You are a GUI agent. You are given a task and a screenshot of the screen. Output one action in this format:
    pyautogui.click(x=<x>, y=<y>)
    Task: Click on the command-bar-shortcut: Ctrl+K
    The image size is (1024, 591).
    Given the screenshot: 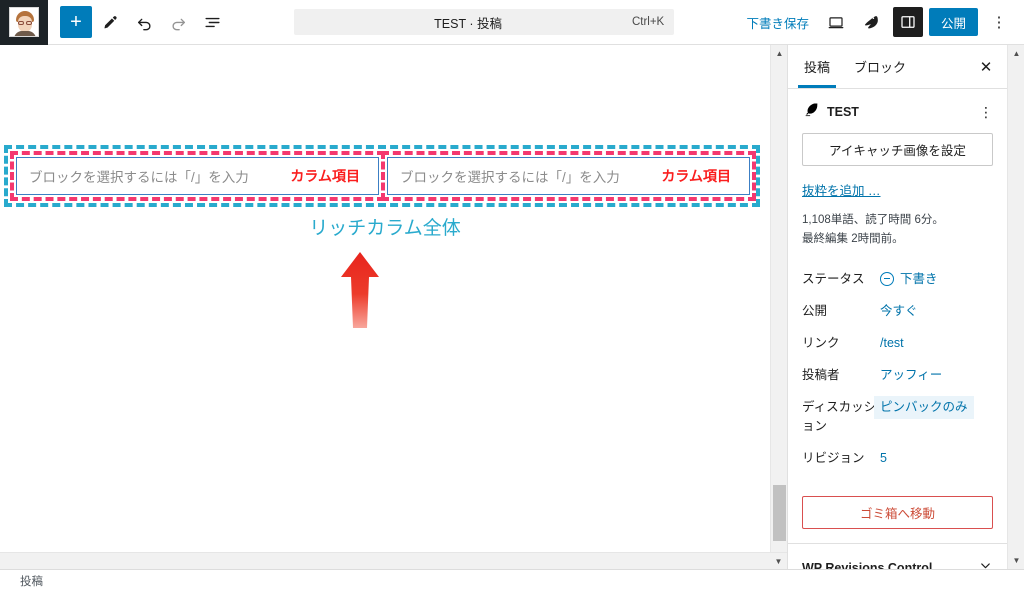 What is the action you would take?
    pyautogui.click(x=648, y=22)
    